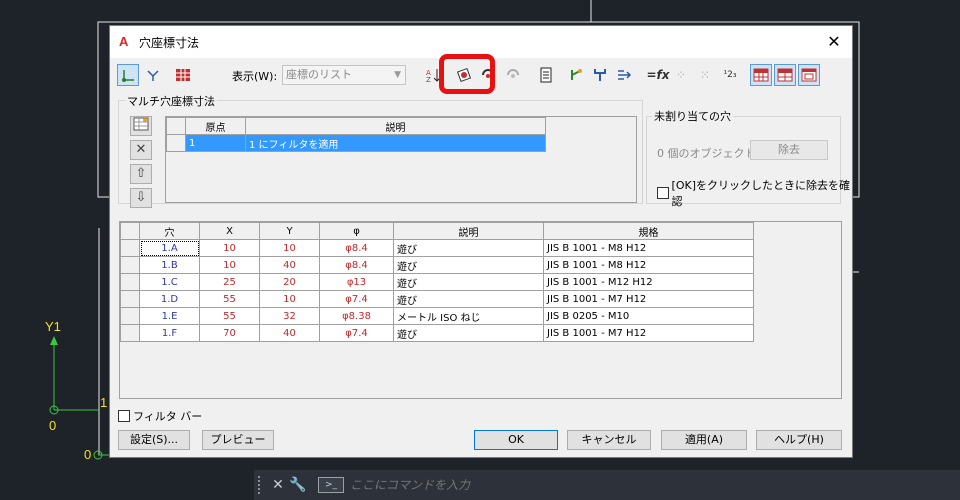 This screenshot has height=500, width=960. I want to click on ok-button: OK, so click(516, 440).